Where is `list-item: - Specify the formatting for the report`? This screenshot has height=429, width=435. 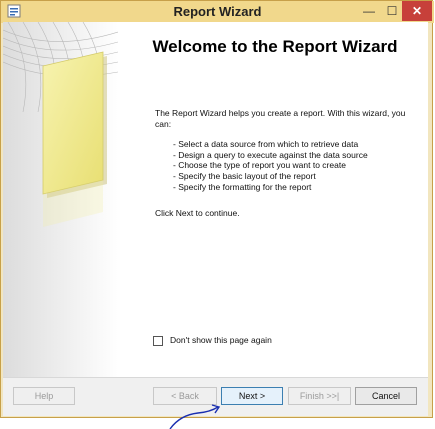 list-item: - Specify the formatting for the report is located at coordinates (242, 186).